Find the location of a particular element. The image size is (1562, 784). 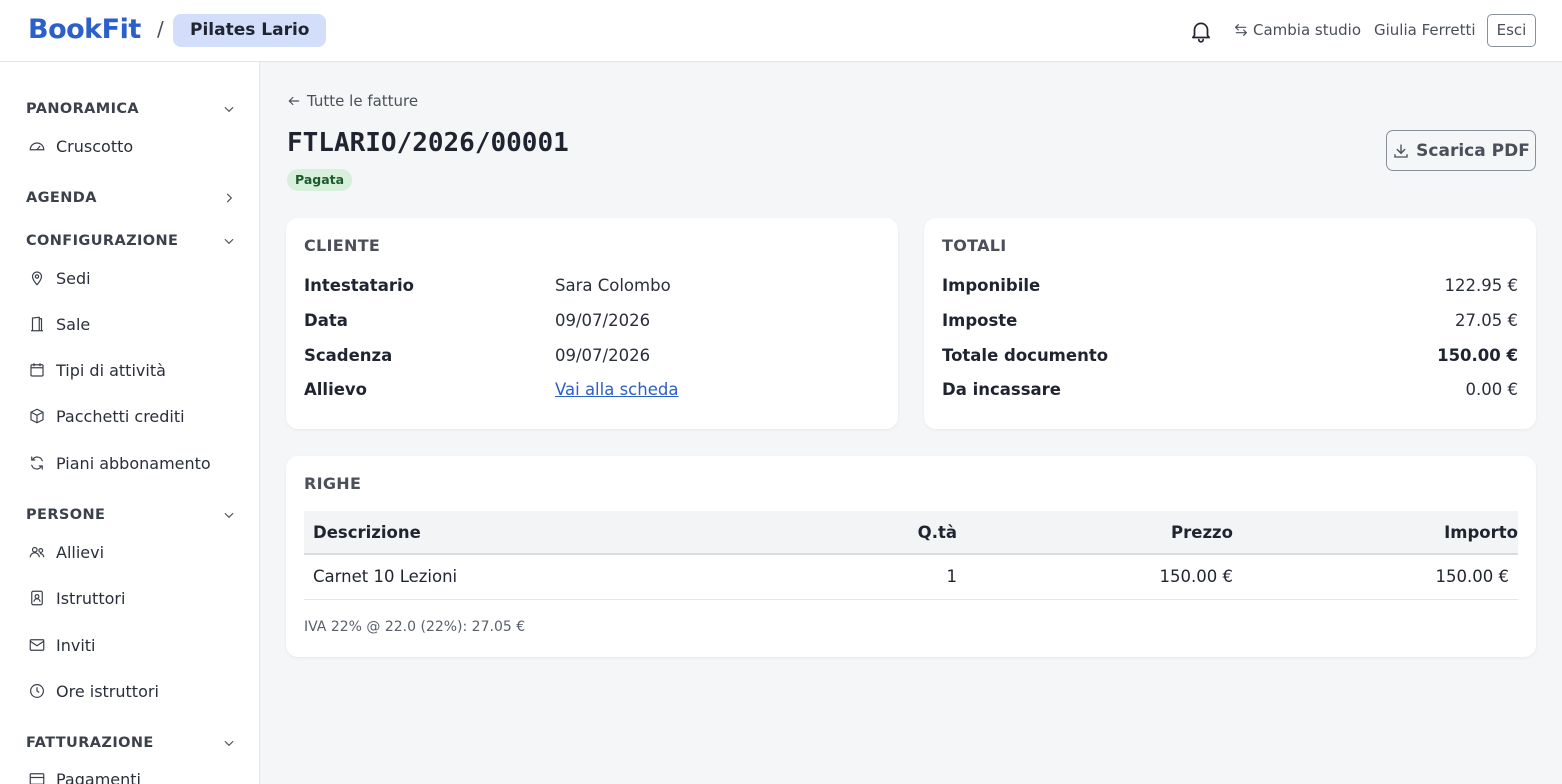

map-pin-icon is located at coordinates (37, 278).